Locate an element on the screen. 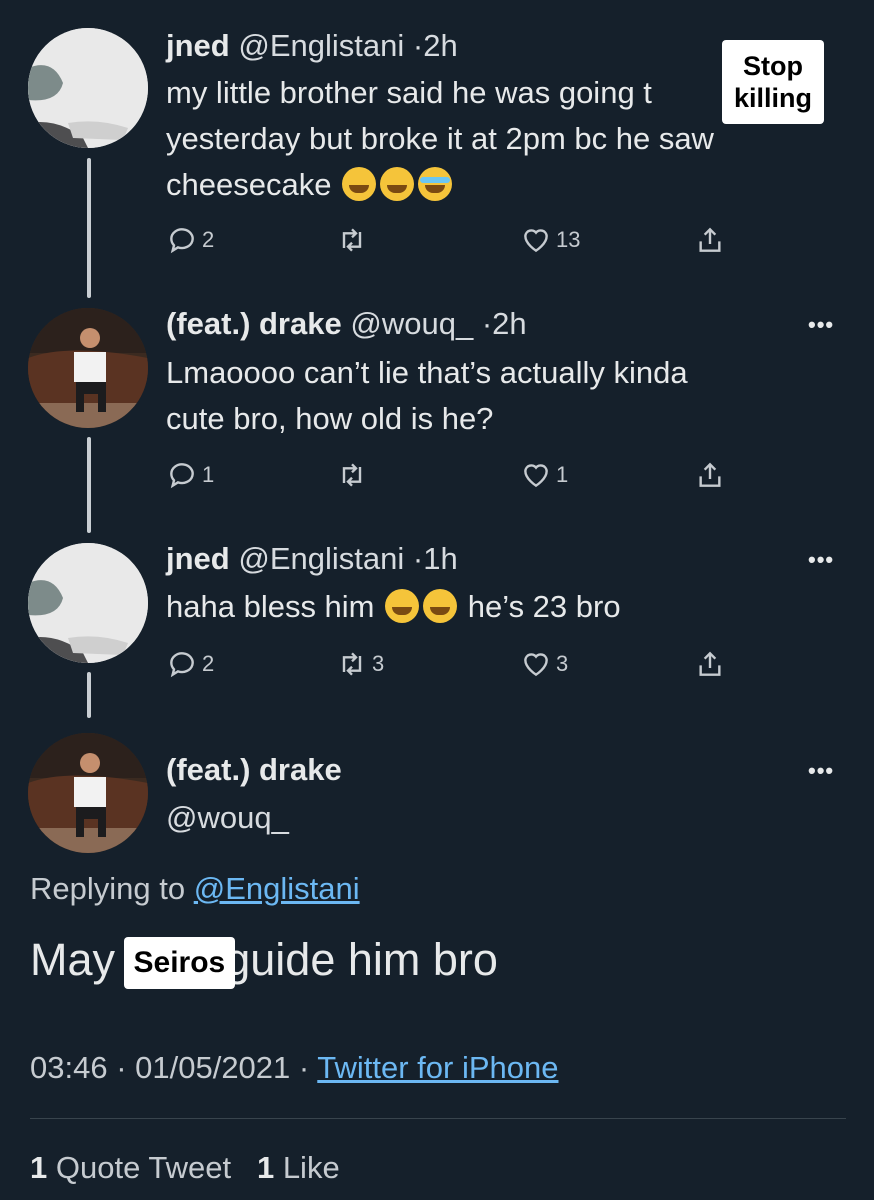 The image size is (874, 1200). quote-tweets-link: 1 Quote Tweet is located at coordinates (130, 1167).